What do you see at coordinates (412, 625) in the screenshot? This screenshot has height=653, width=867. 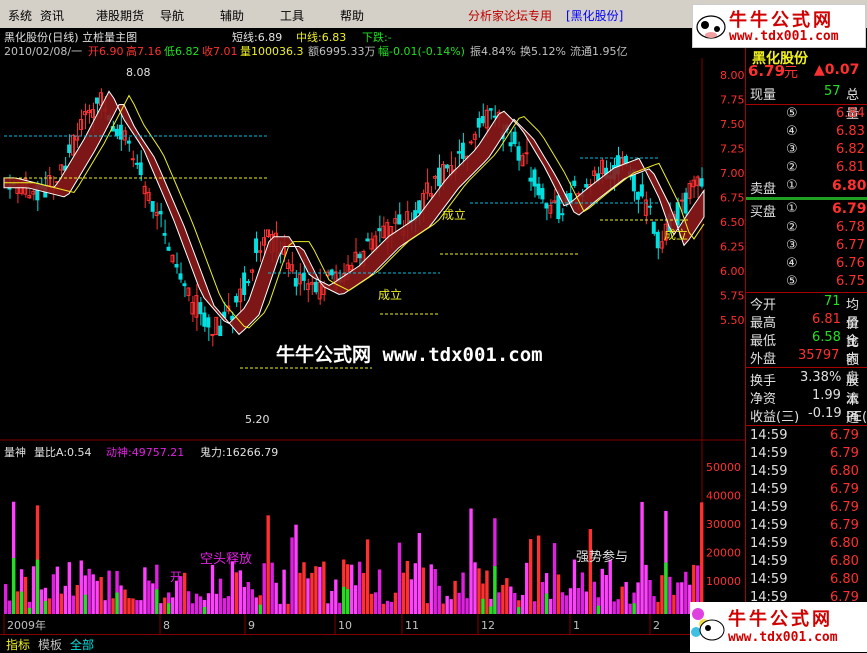 I see `x-axis-label: 11` at bounding box center [412, 625].